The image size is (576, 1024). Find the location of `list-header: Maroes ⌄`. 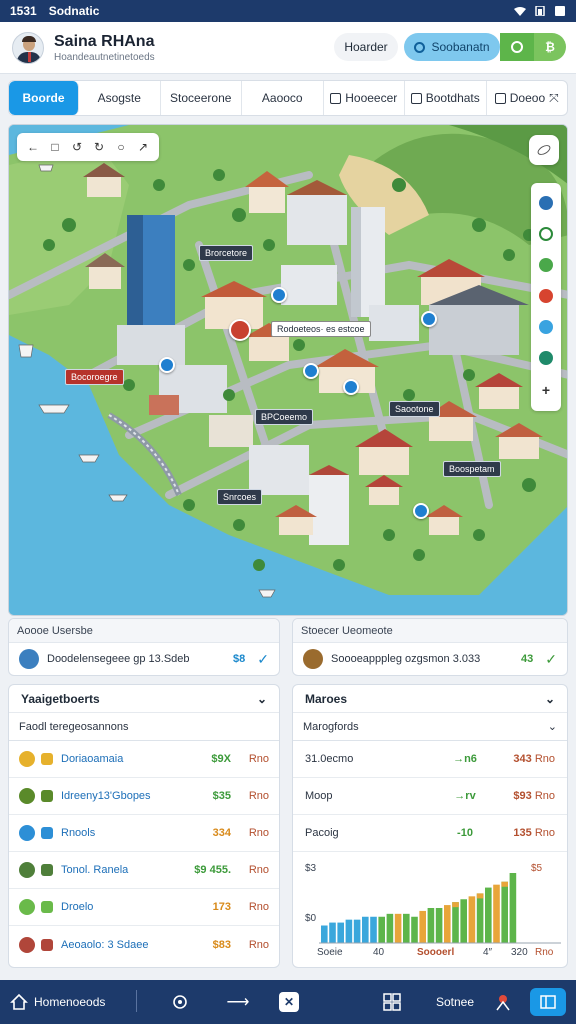

list-header: Maroes ⌄ is located at coordinates (430, 699).